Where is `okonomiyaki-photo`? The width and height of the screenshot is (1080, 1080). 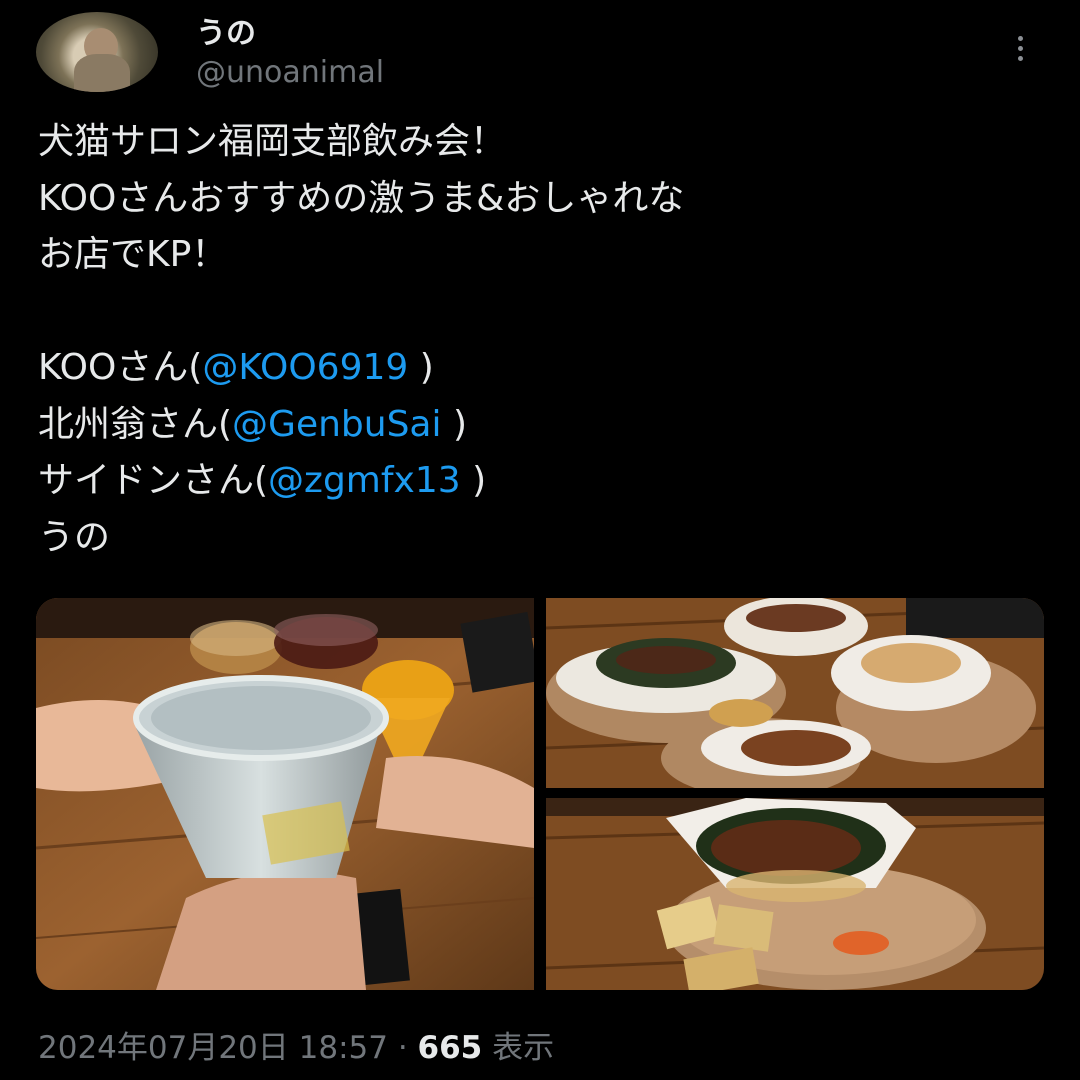 okonomiyaki-photo is located at coordinates (795, 894).